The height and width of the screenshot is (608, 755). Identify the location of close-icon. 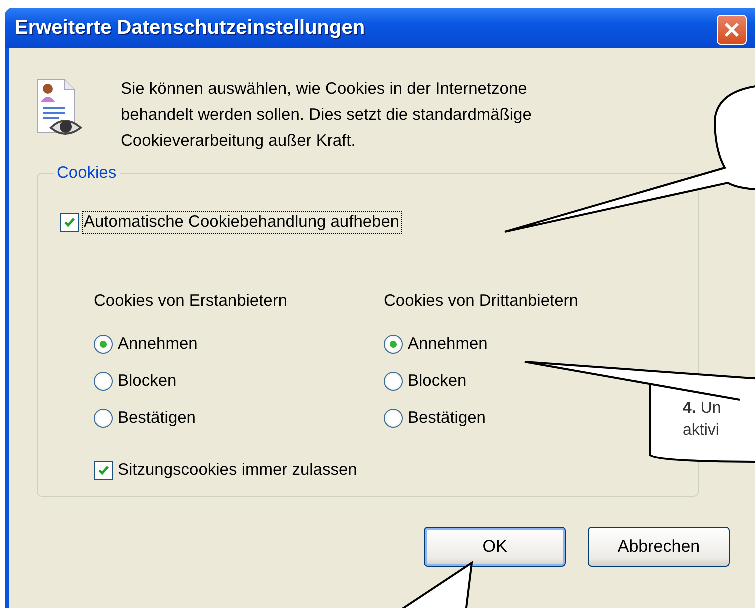
(732, 30).